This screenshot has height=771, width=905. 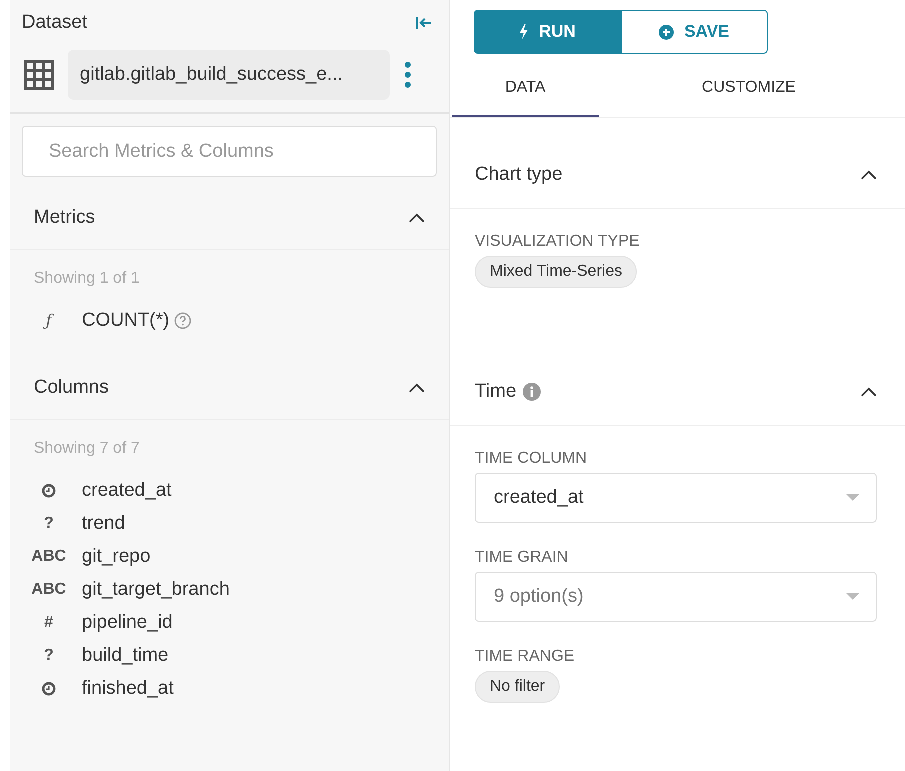 What do you see at coordinates (694, 32) in the screenshot?
I see `save-button: SAVE` at bounding box center [694, 32].